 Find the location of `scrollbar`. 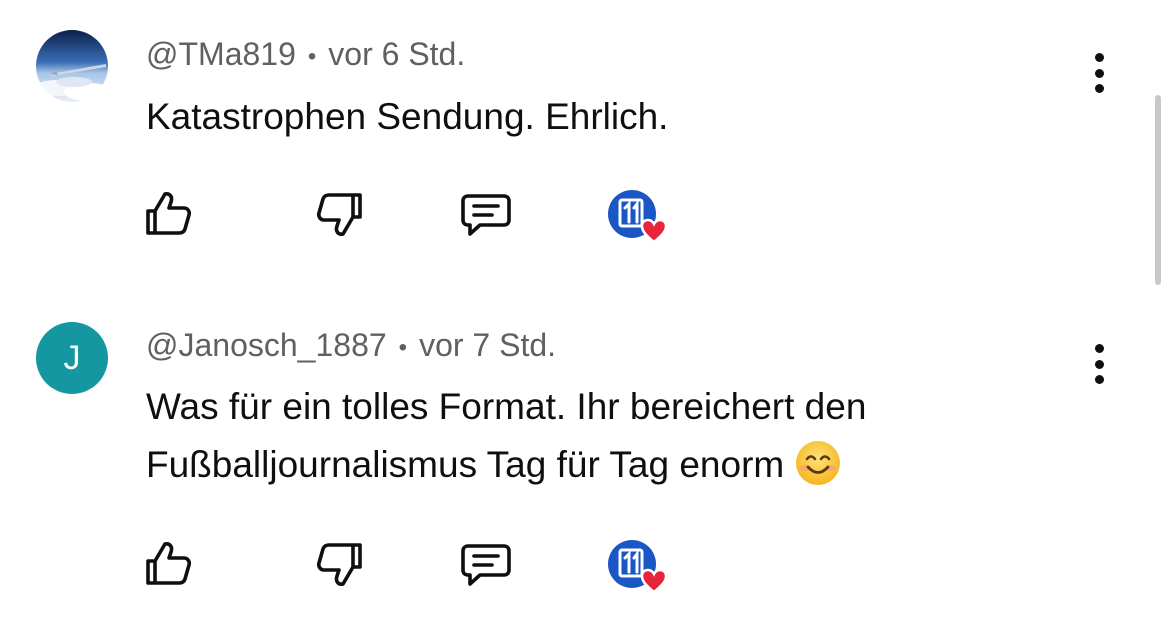

scrollbar is located at coordinates (1158, 190).